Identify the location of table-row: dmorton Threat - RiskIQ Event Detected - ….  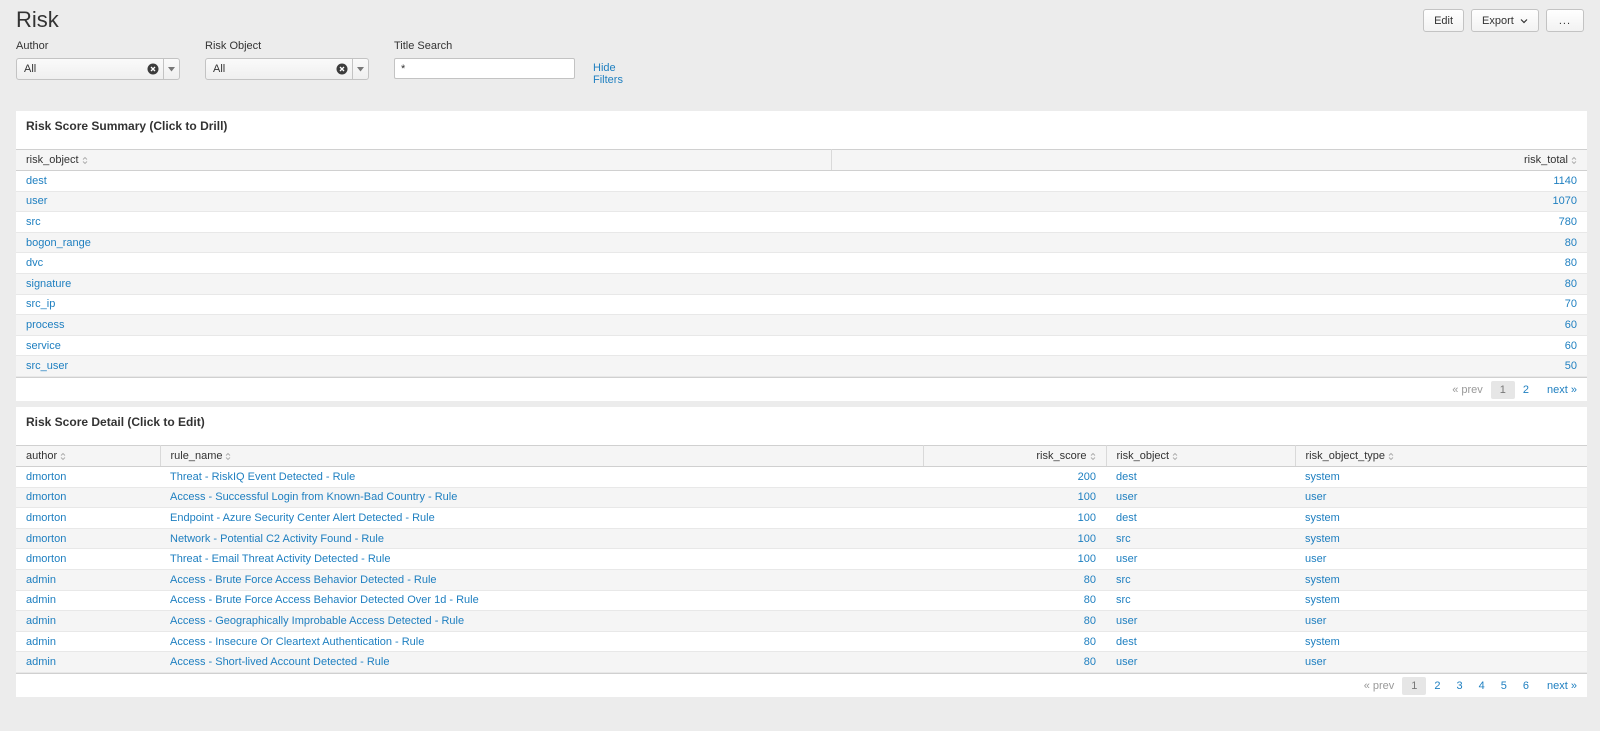
(801, 477).